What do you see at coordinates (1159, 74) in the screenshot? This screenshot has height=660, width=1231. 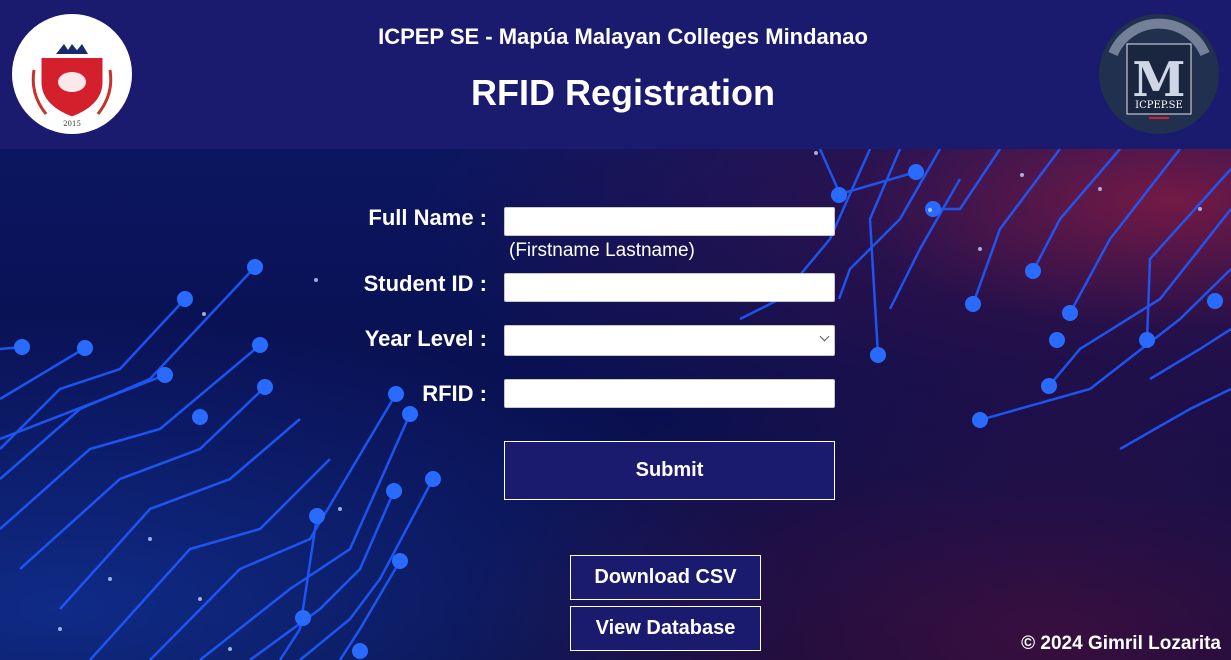 I see `icpep-se-logo: M ICPEP.SE` at bounding box center [1159, 74].